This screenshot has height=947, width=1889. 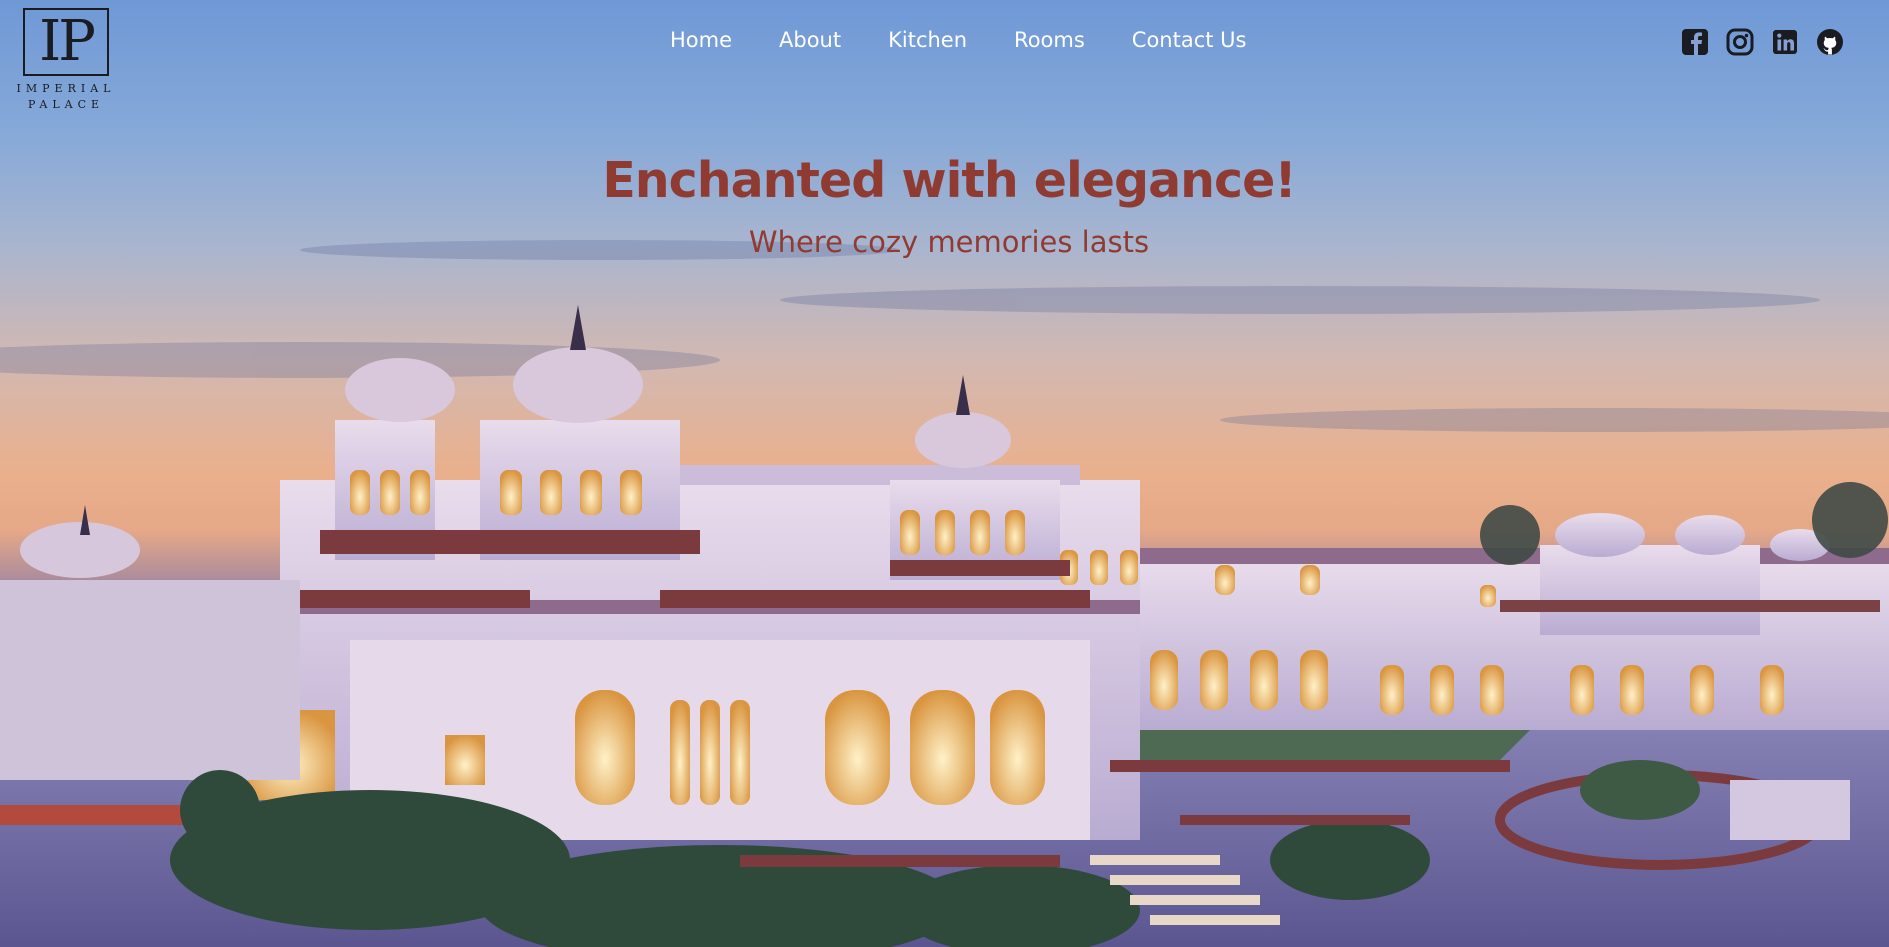 I want to click on hero-subtitle: Where cozy memories lasts, so click(x=949, y=242).